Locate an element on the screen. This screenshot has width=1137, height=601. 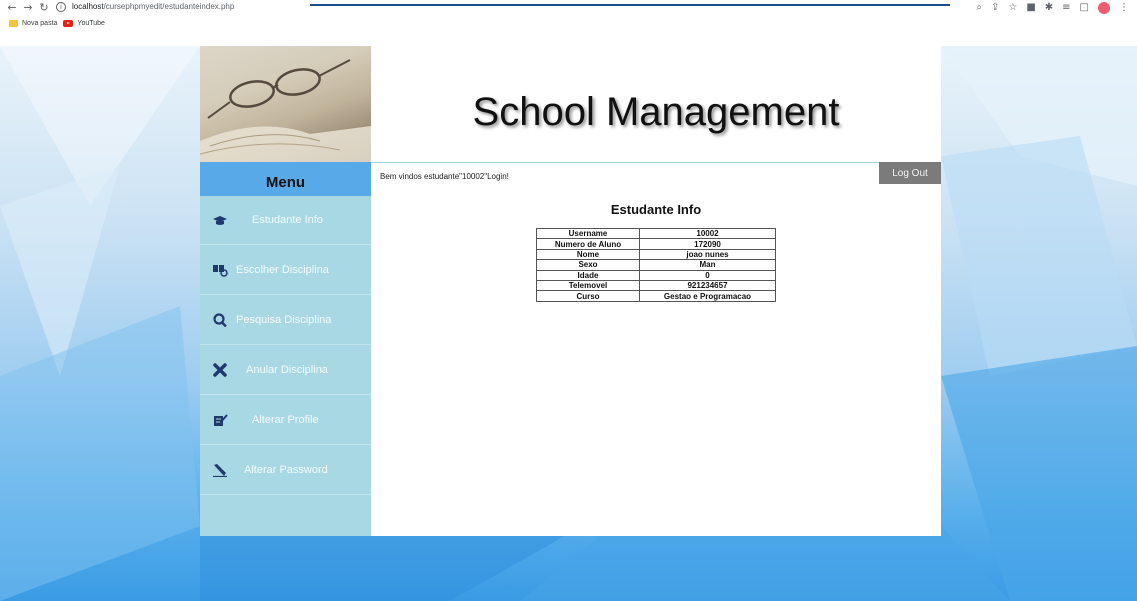
sidebar-item-alterar-profile: Alterar Profile is located at coordinates (285, 420).